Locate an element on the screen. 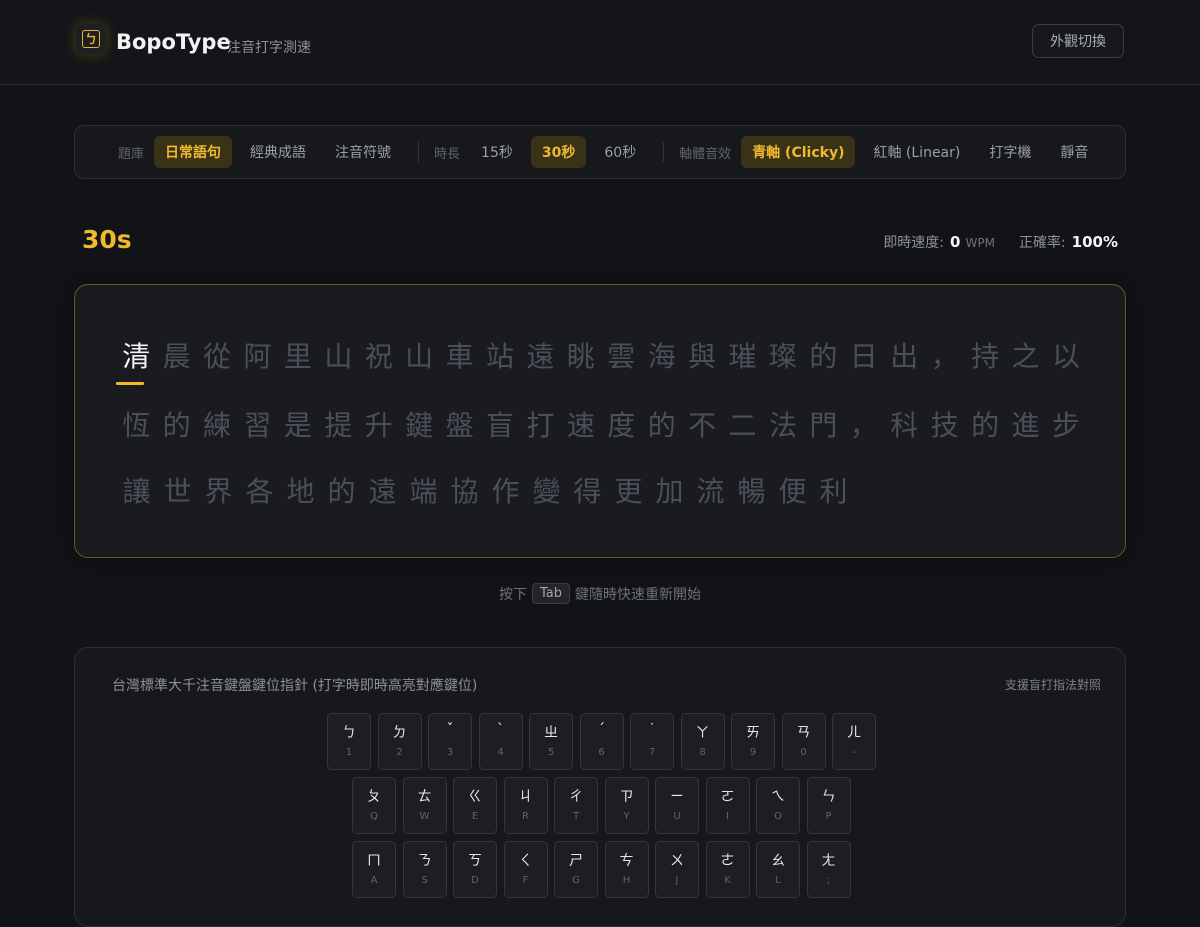  live-stats: 即時速度: 0 WPM 正確率: 100% is located at coordinates (1000, 242).